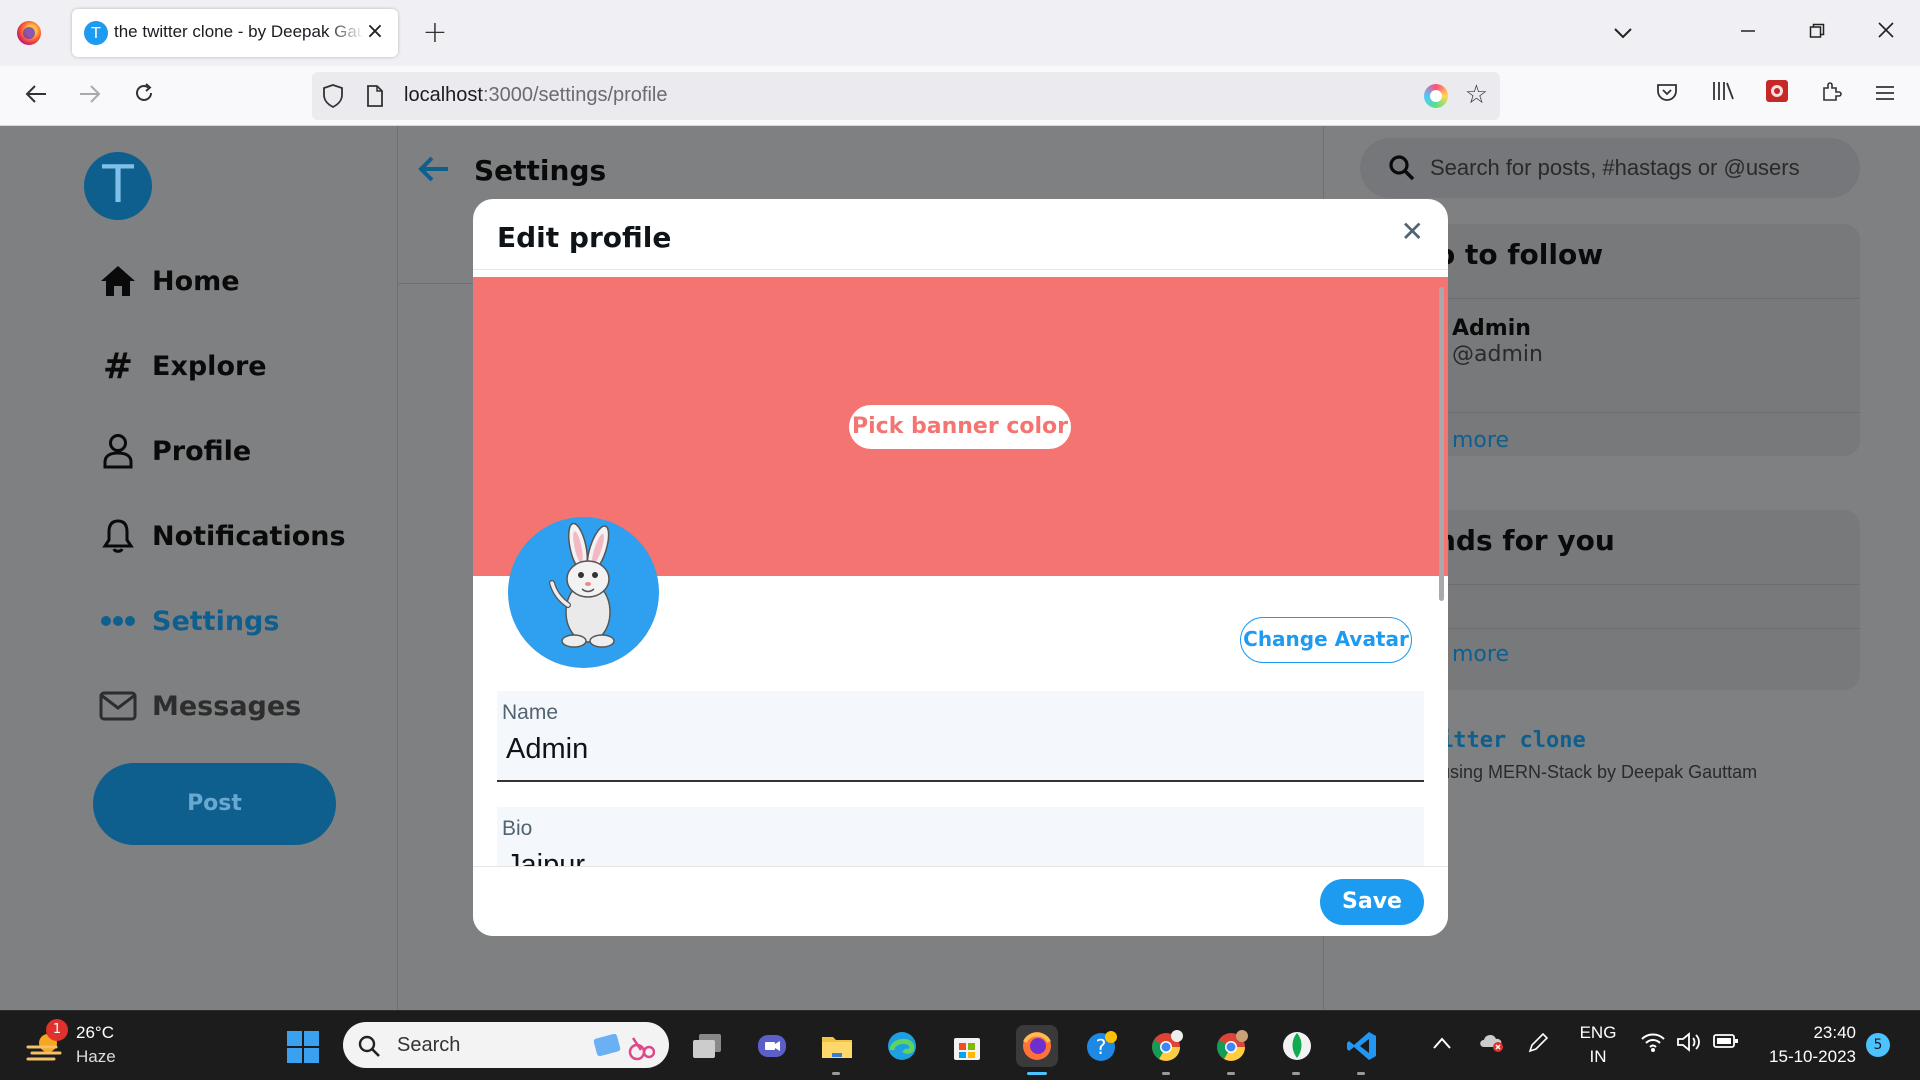 The height and width of the screenshot is (1080, 1920). What do you see at coordinates (540, 170) in the screenshot?
I see `page-title: Settings` at bounding box center [540, 170].